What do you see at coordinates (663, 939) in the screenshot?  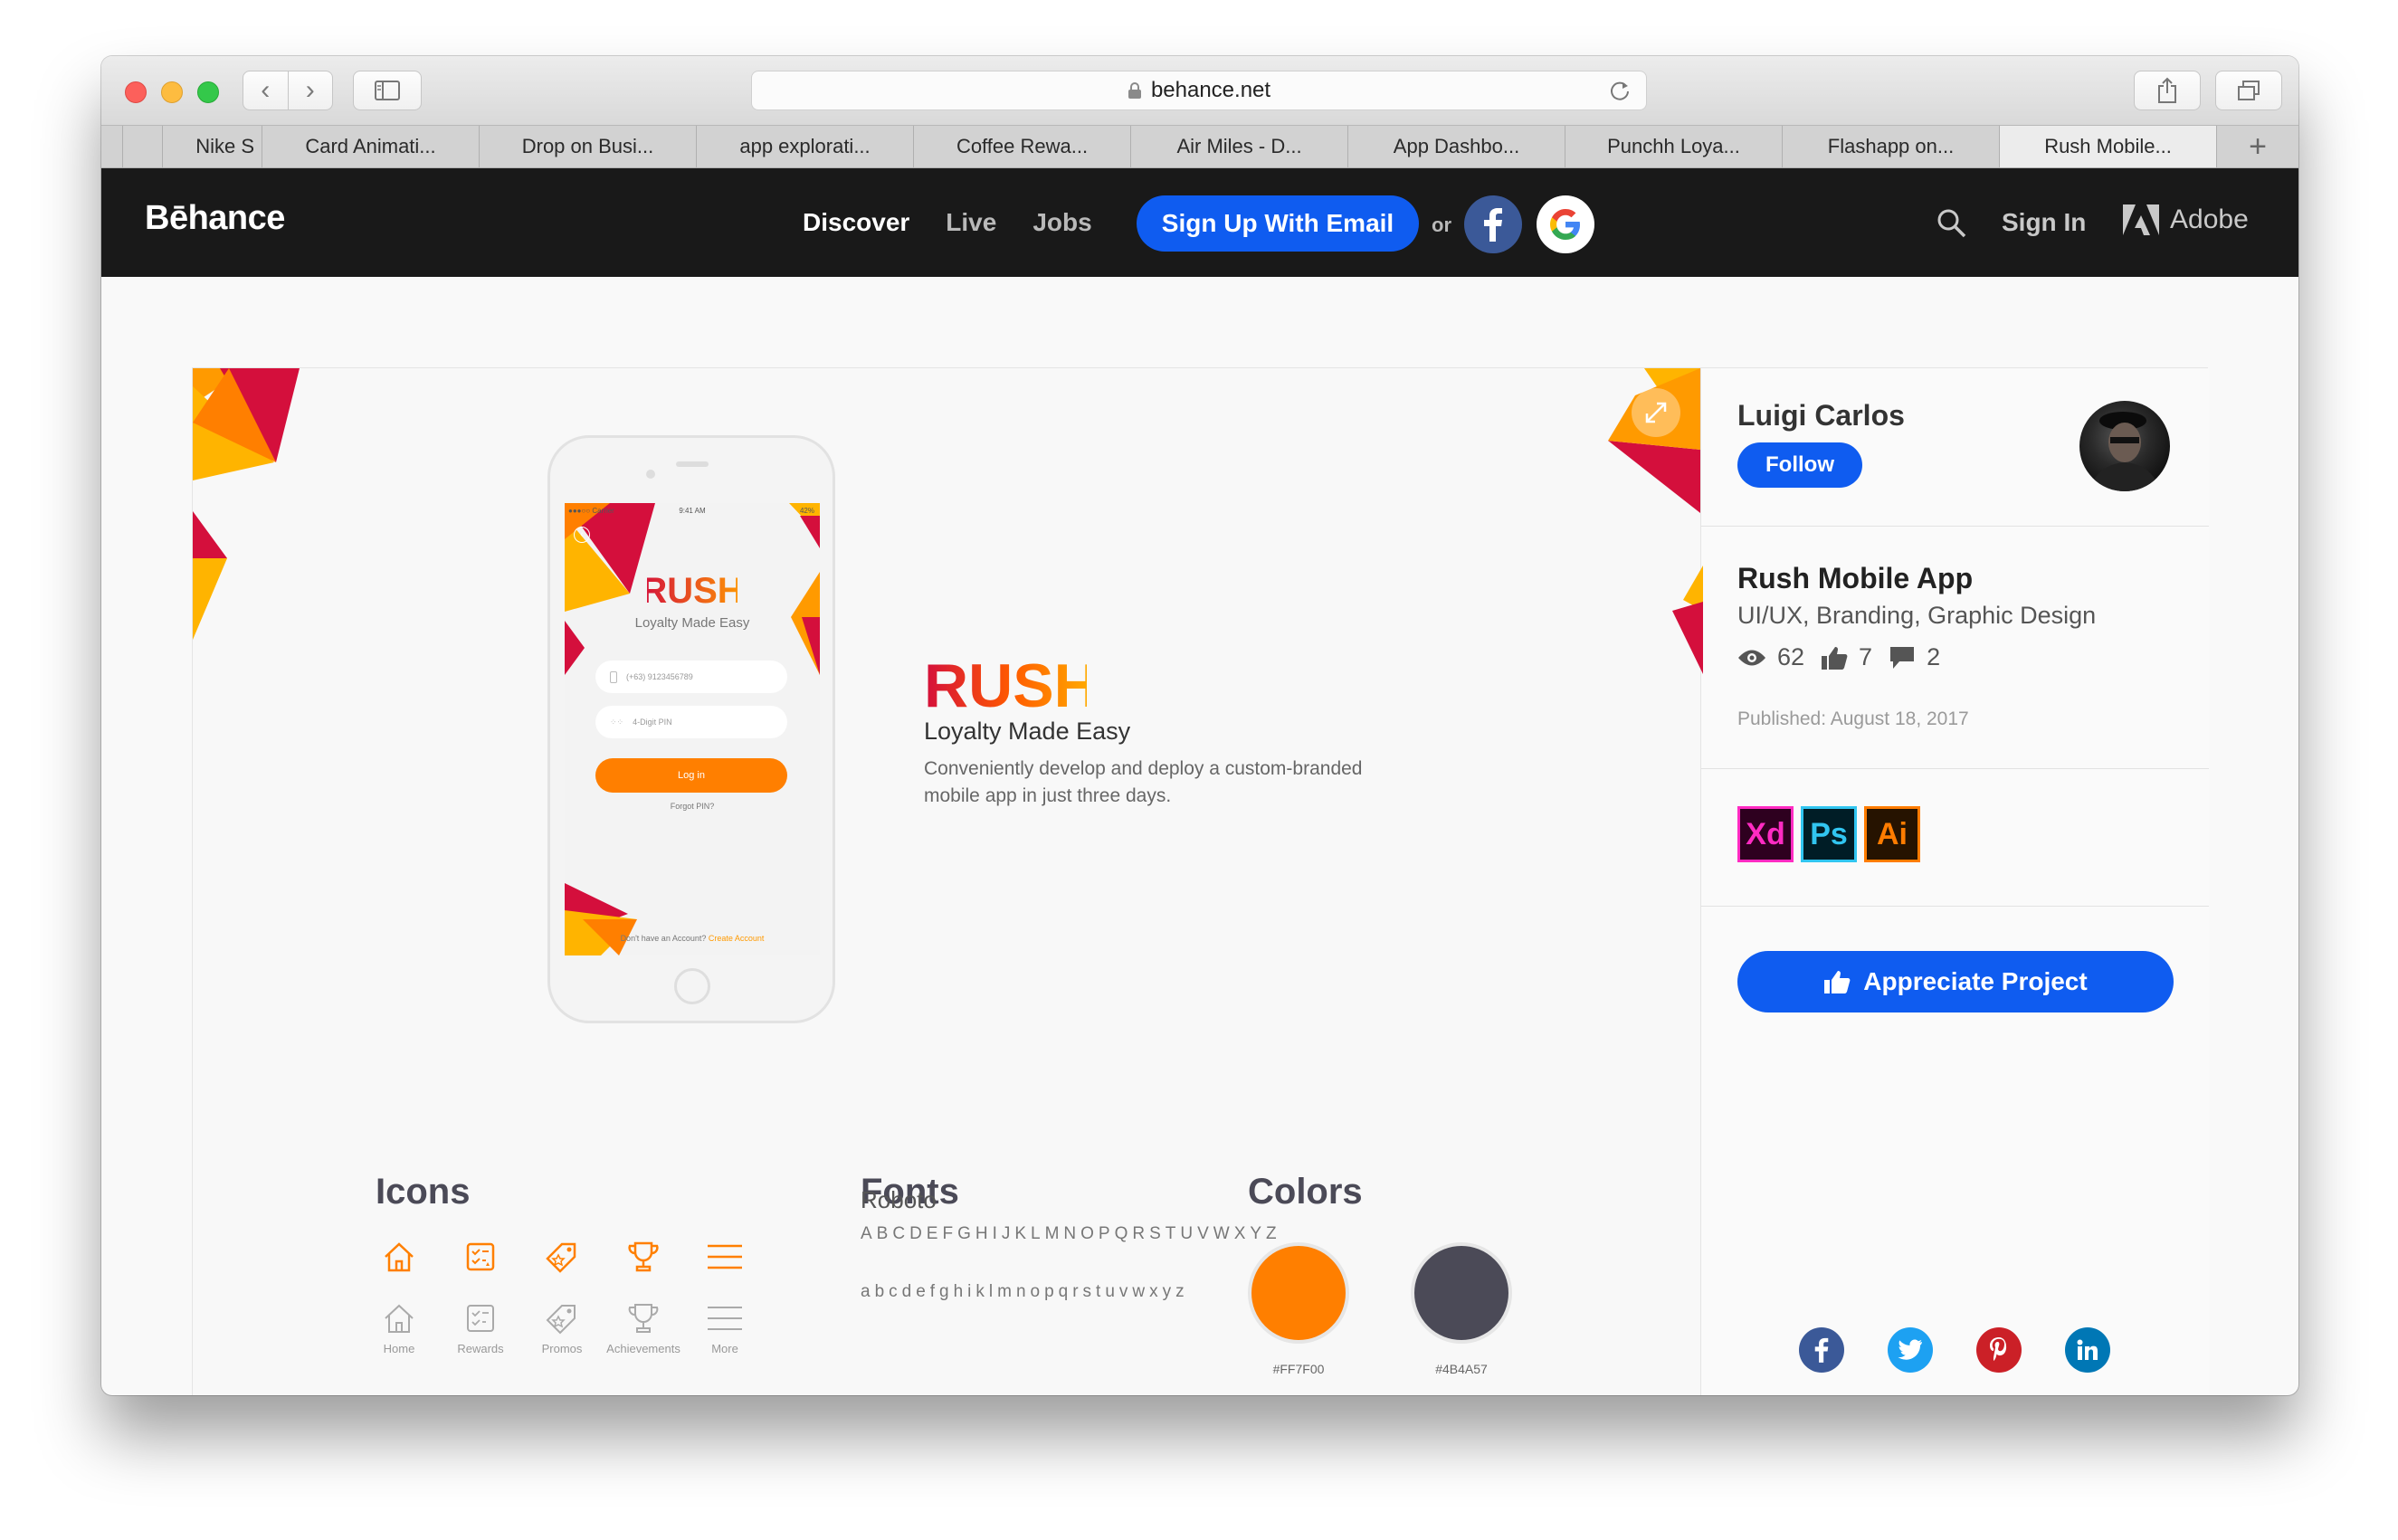 I see `no-account-text: Don't have an Account?` at bounding box center [663, 939].